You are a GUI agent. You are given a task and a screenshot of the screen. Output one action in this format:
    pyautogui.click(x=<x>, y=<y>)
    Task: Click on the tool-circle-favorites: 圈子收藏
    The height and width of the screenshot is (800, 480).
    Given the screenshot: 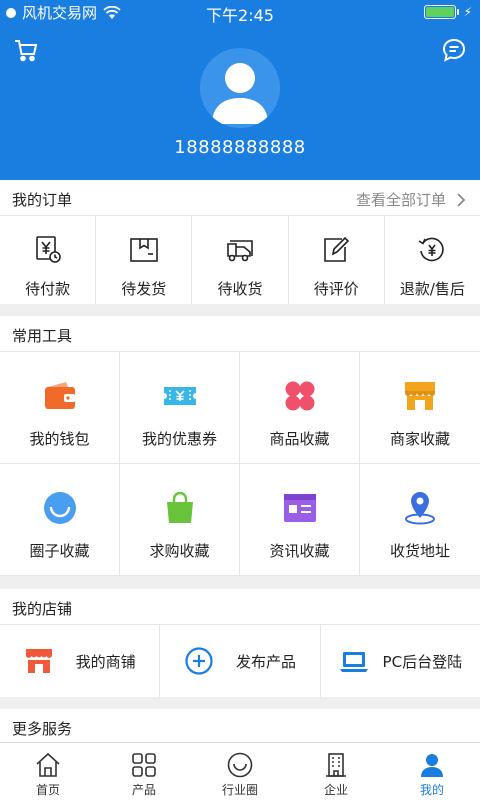 What is the action you would take?
    pyautogui.click(x=60, y=520)
    